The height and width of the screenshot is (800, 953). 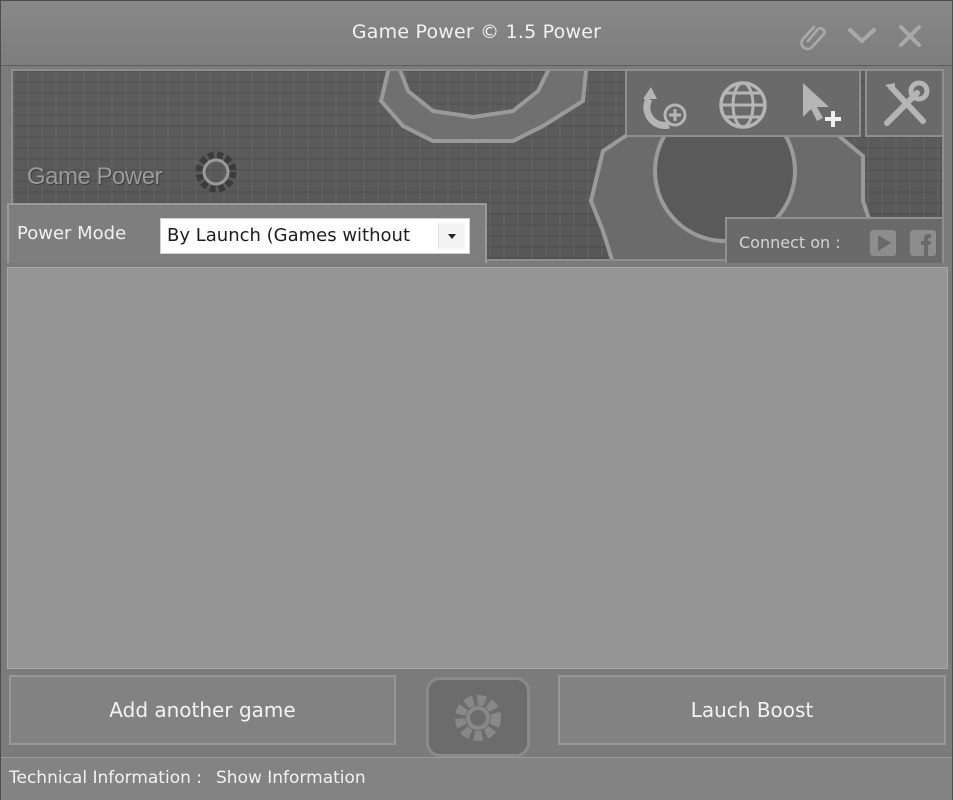 I want to click on youtube-icon, so click(x=883, y=243).